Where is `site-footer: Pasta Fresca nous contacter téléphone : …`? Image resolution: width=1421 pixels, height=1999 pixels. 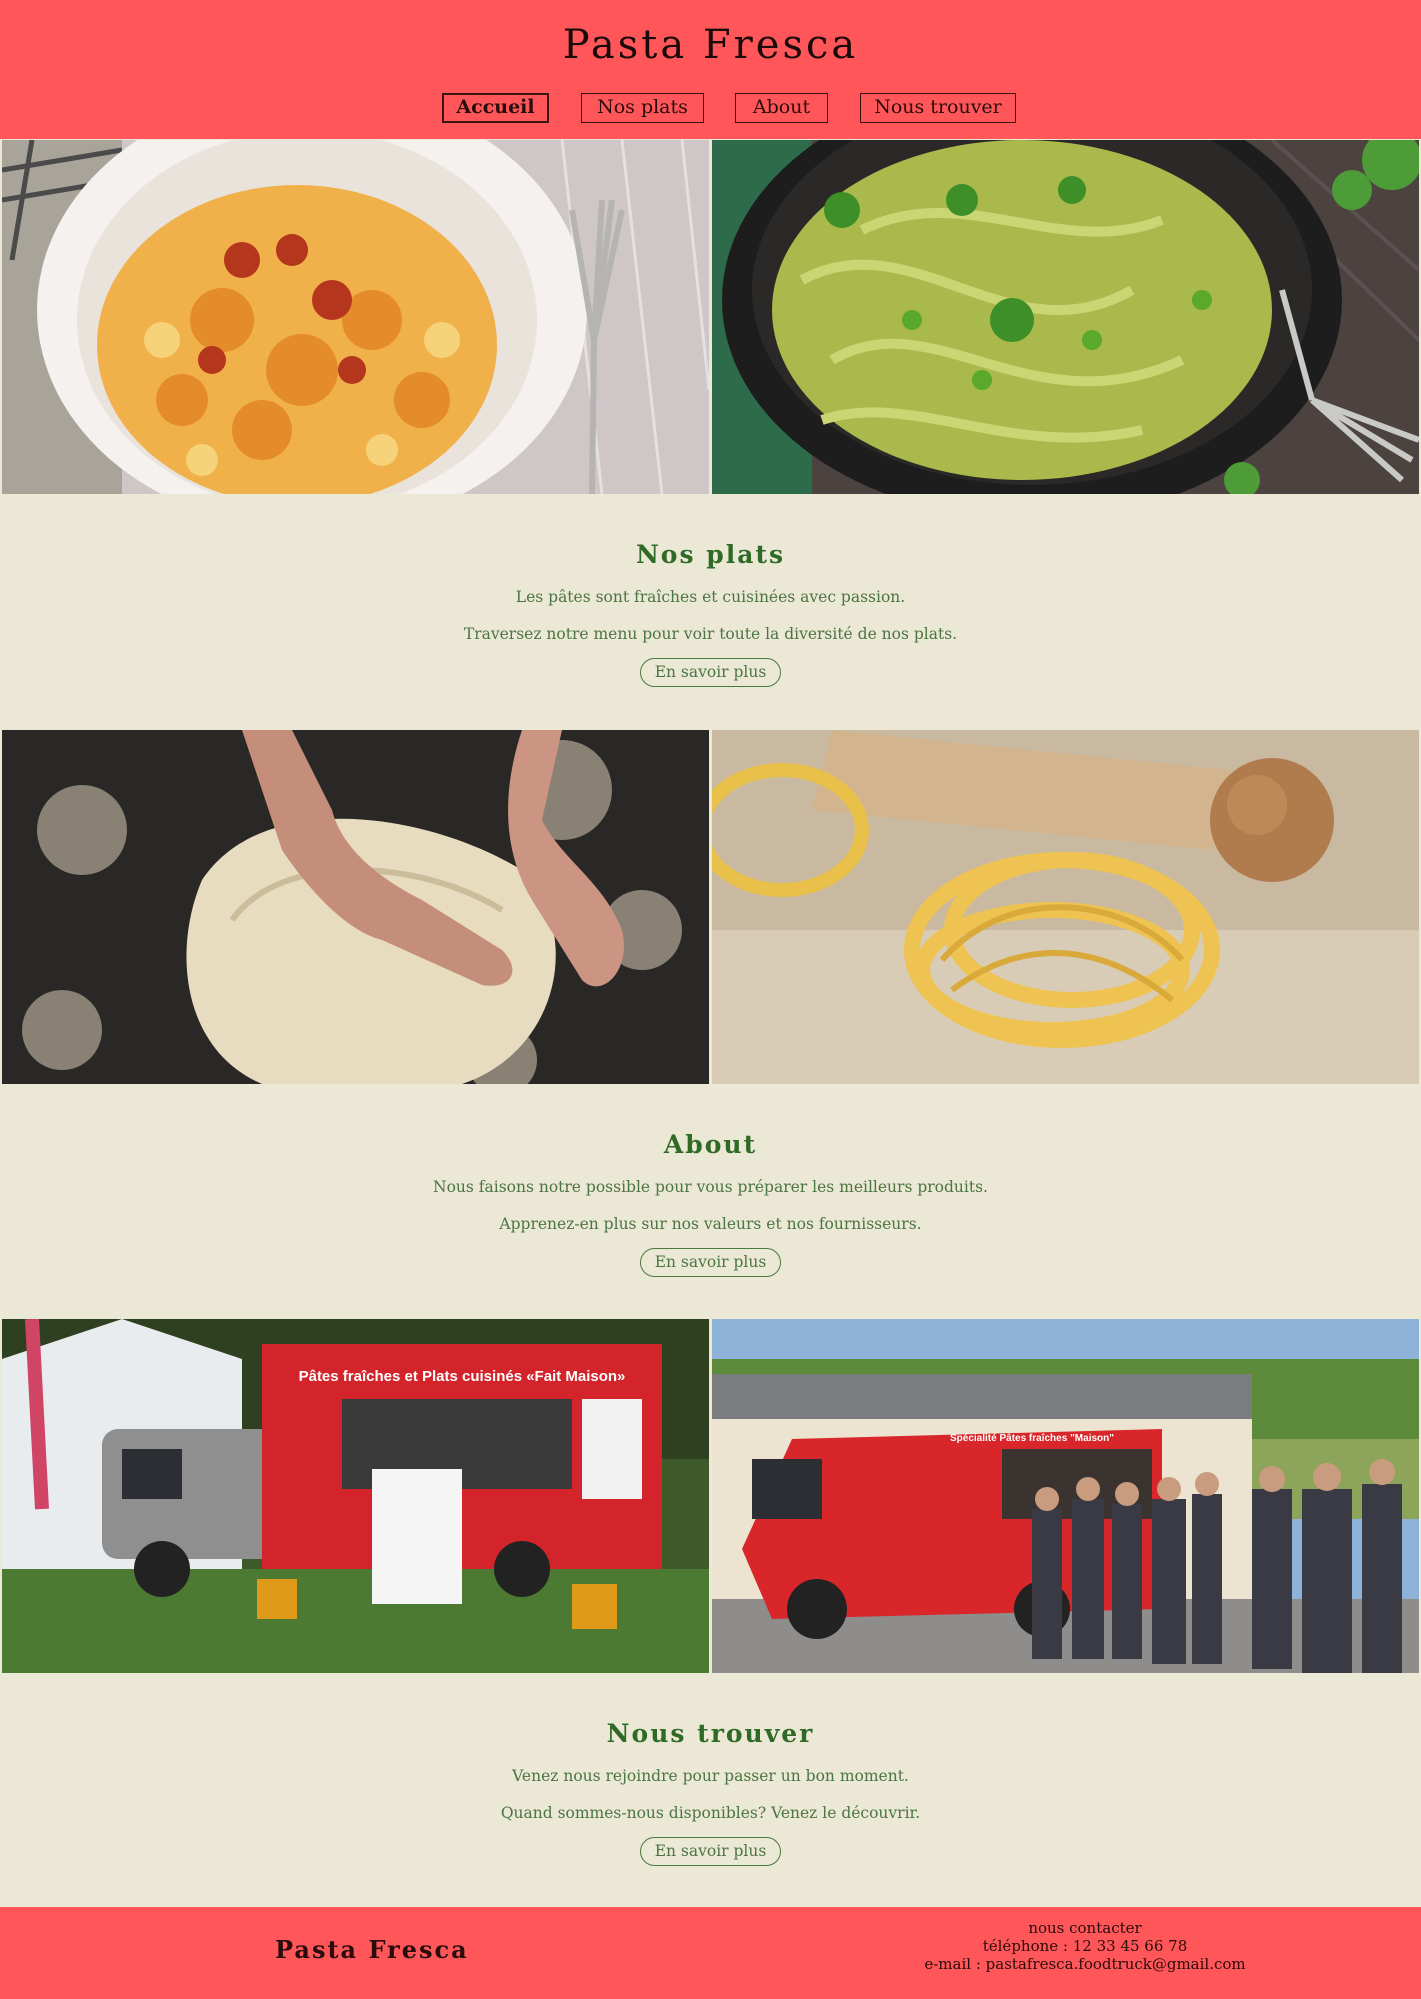
site-footer: Pasta Fresca nous contacter téléphone : … is located at coordinates (710, 1953).